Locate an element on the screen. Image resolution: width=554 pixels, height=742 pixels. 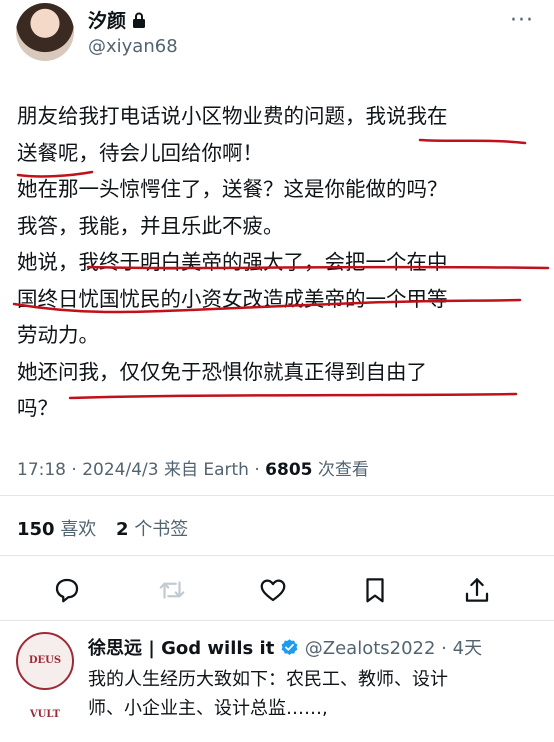
reply-handle-time: @Zealots2022 · 4天 is located at coordinates (393, 648).